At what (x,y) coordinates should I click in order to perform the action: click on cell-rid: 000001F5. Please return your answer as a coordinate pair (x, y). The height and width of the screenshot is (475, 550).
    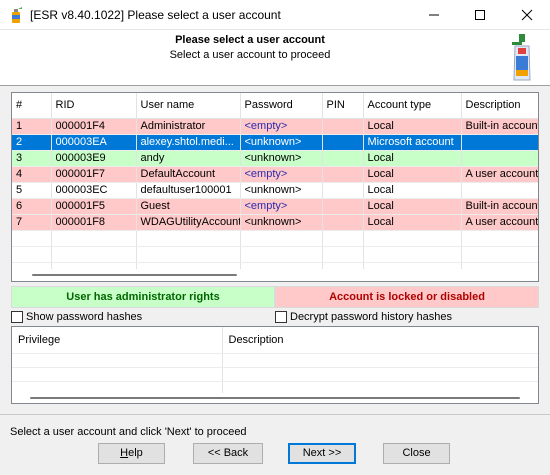
    Looking at the image, I should click on (94, 206).